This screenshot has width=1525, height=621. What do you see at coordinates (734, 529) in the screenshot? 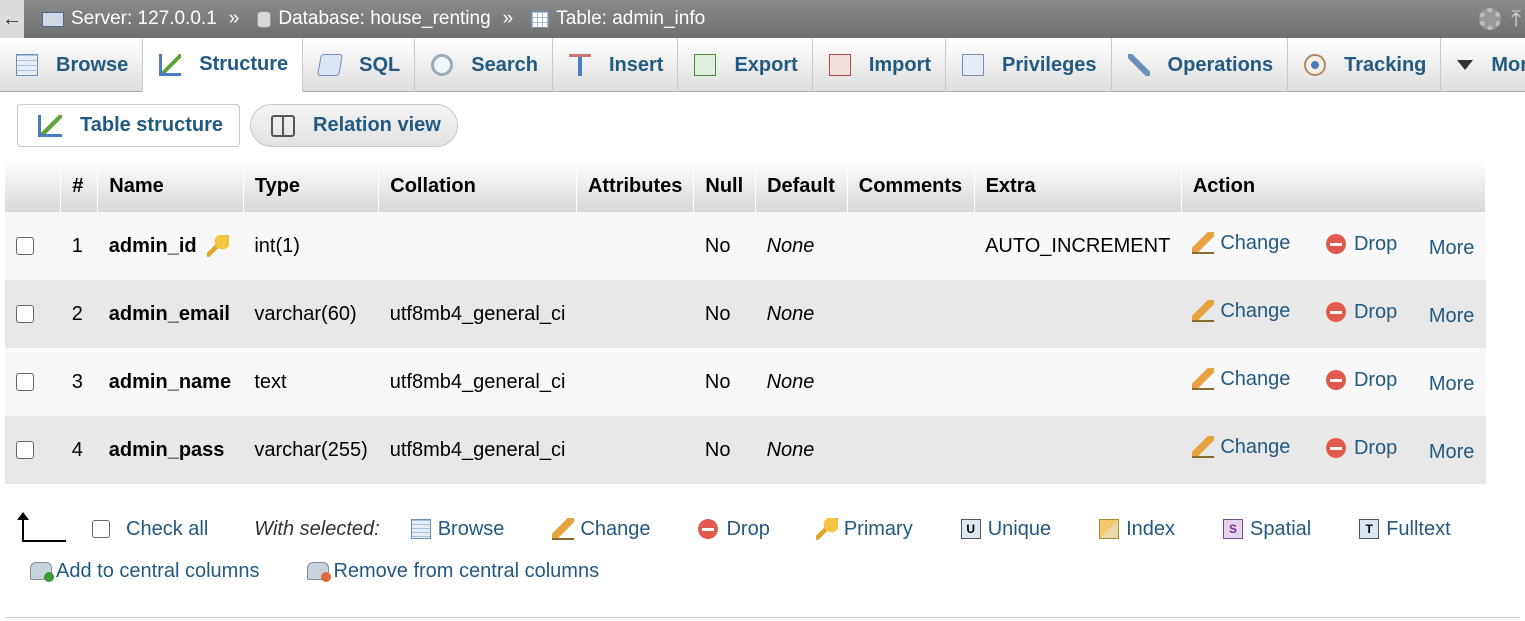
I see `bulk-drop-button: Drop` at bounding box center [734, 529].